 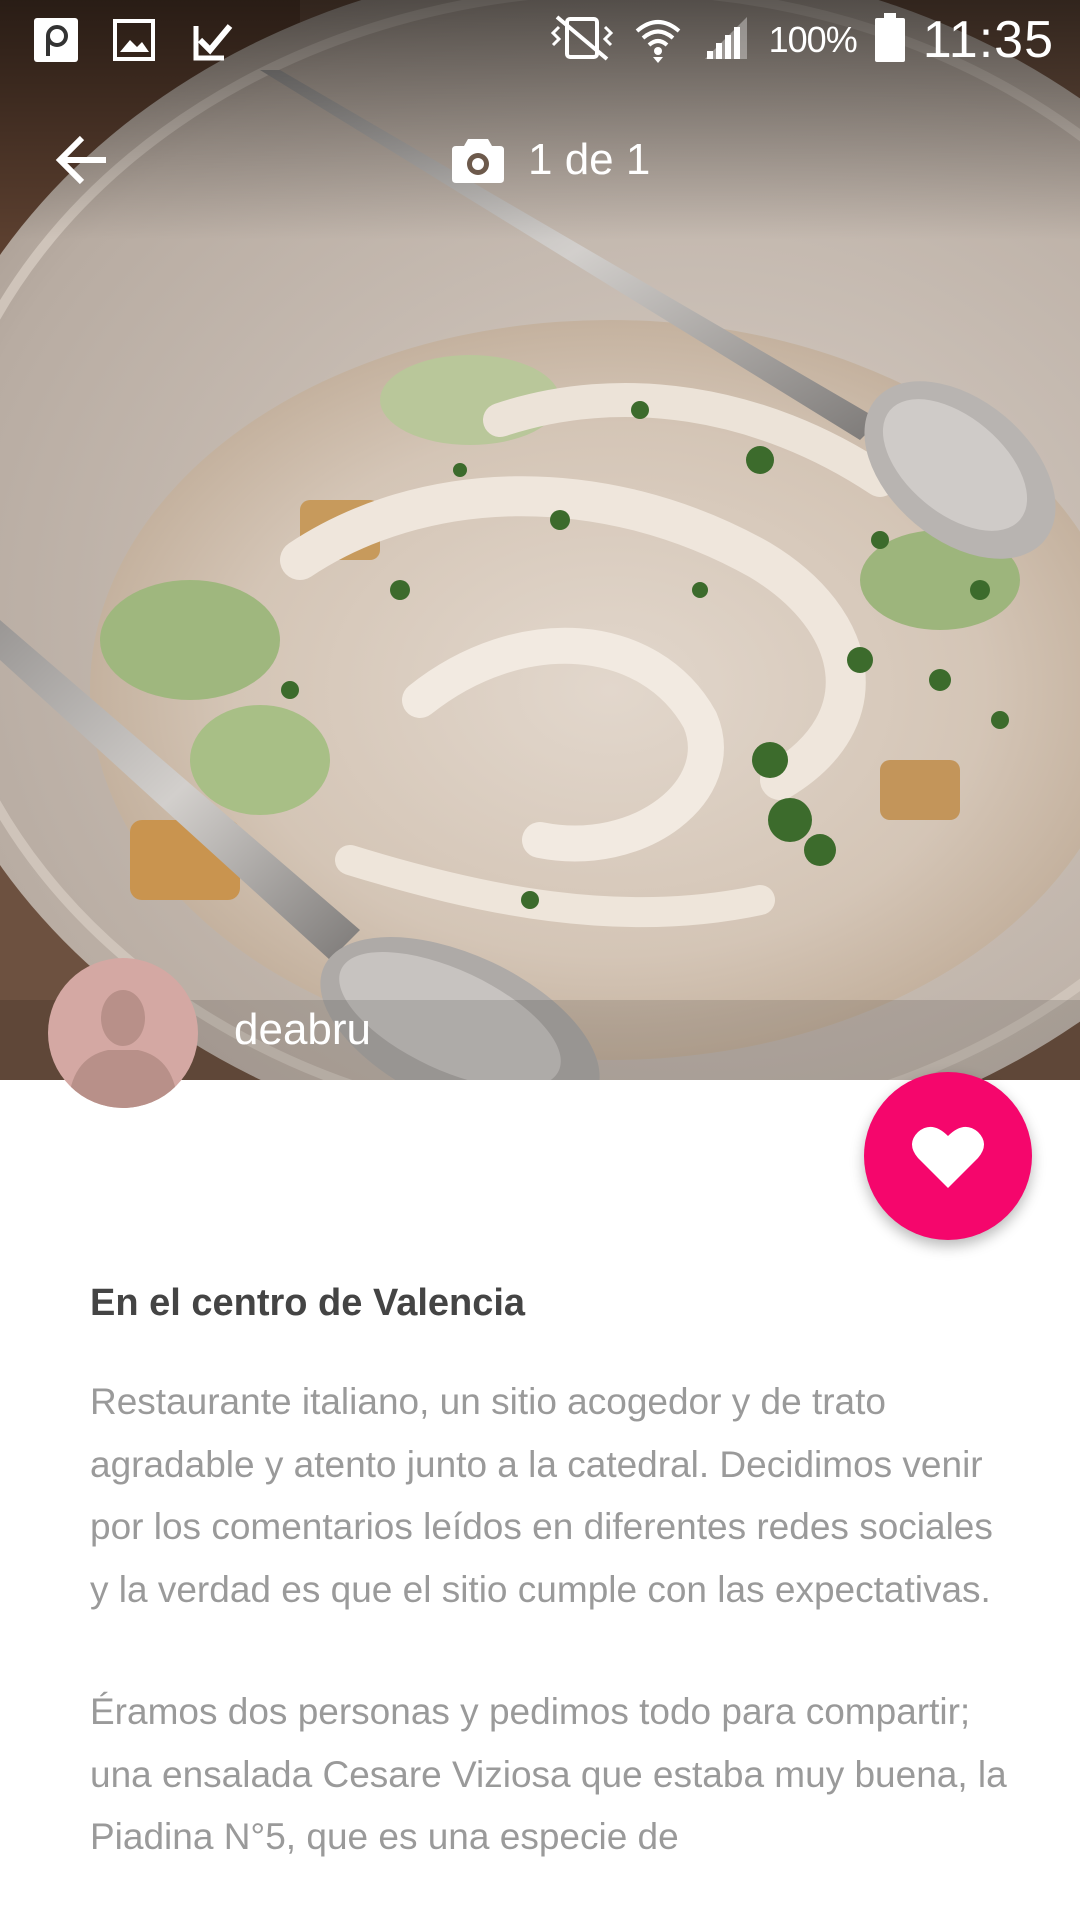 I want to click on wifi-icon, so click(x=658, y=40).